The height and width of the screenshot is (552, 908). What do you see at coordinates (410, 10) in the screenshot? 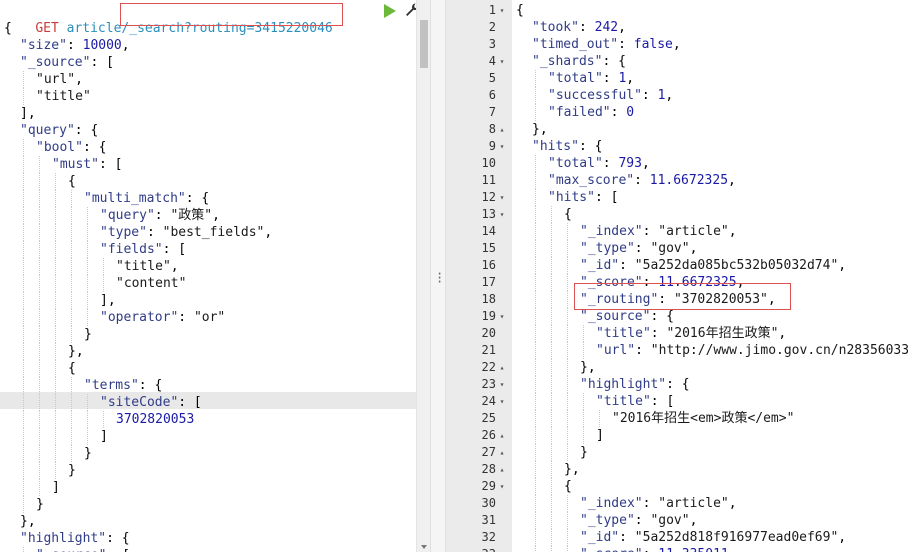
I see `settings-button` at bounding box center [410, 10].